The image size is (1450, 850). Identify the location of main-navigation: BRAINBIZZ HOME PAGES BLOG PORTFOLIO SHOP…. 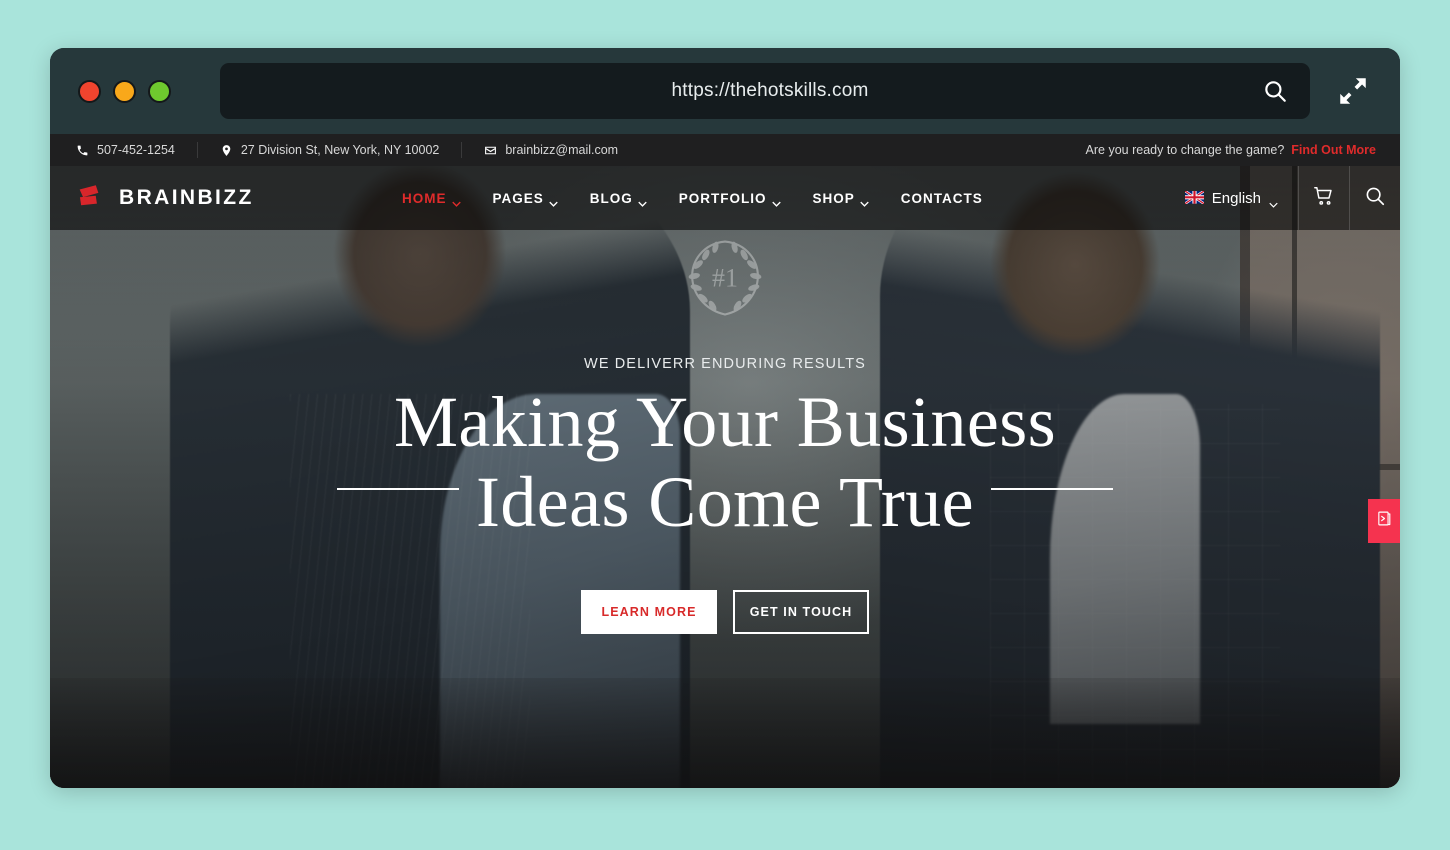
(725, 198).